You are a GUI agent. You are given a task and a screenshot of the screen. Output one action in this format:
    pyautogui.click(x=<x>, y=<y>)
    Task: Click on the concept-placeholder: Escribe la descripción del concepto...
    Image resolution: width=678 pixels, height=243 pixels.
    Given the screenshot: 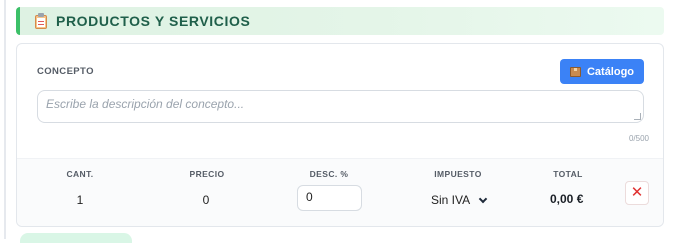 What is the action you would take?
    pyautogui.click(x=145, y=104)
    